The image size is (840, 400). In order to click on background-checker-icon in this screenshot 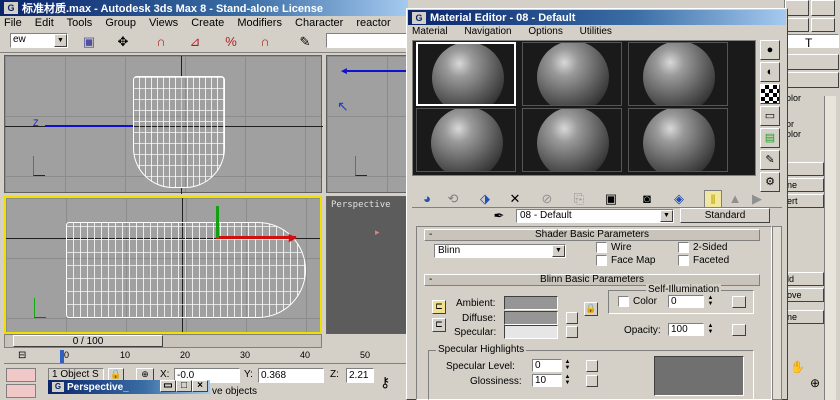, I will do `click(770, 94)`.